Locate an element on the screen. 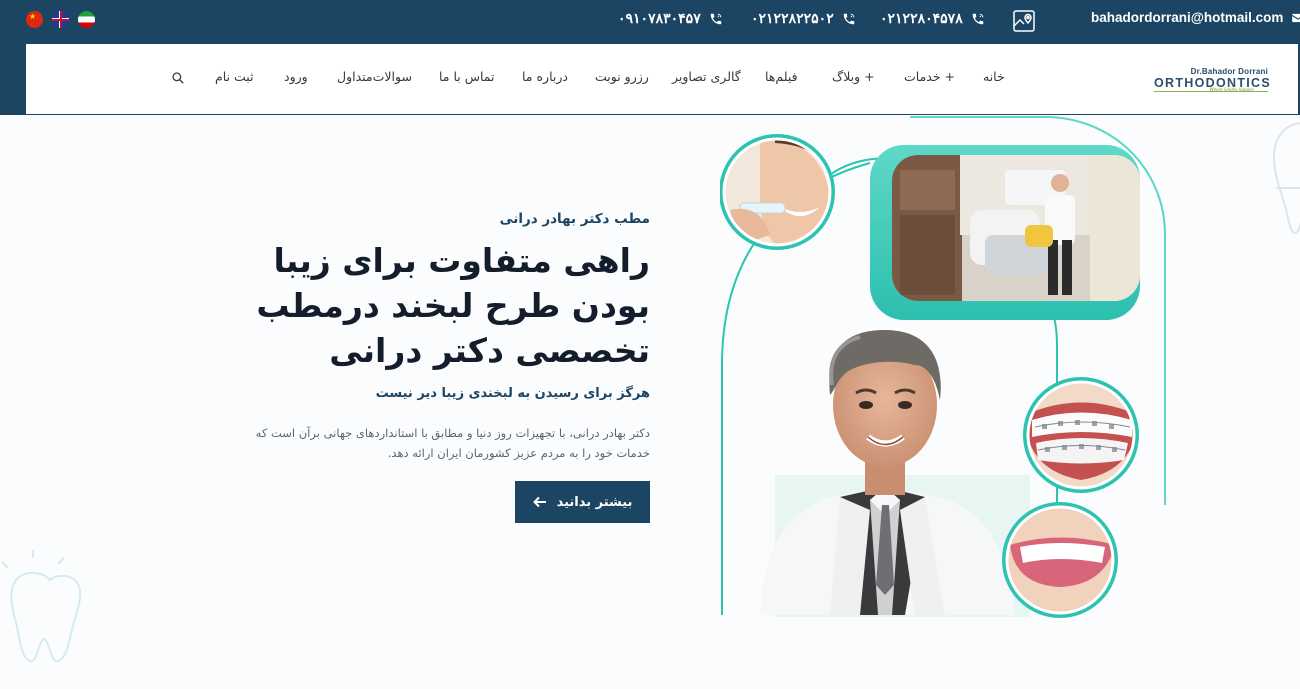 This screenshot has height=689, width=1300. logo-doctor-name: Dr.Bahador Dorrani is located at coordinates (1229, 71).